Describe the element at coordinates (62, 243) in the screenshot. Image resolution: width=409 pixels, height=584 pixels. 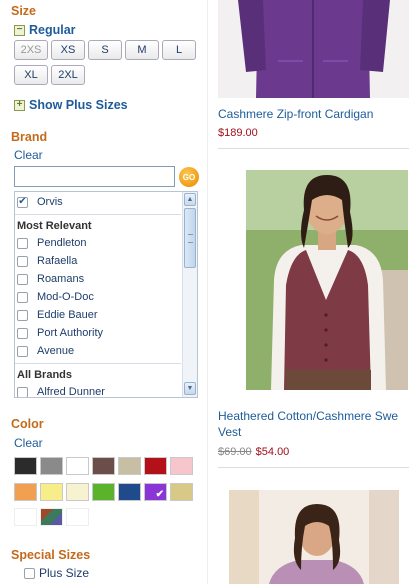
I see `brand-option-label: Pendleton` at that location.